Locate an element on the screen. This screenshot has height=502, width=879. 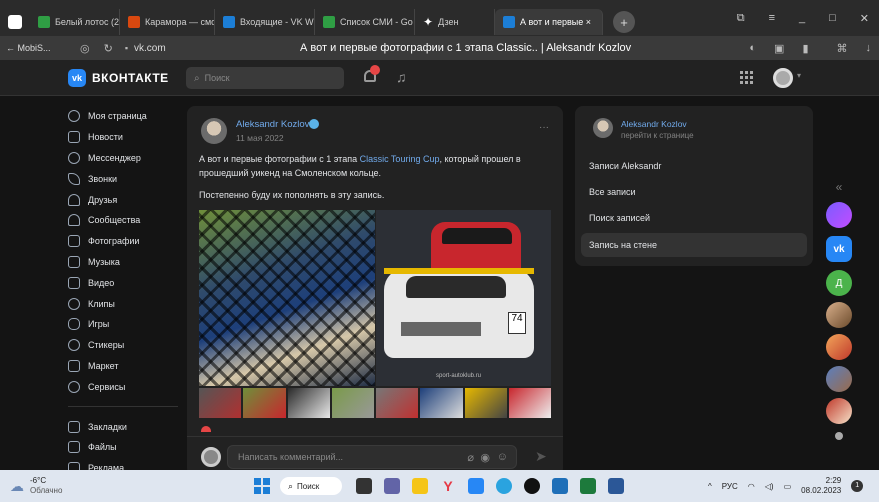
side-author-subtitle: перейти к странице is located at coordinates (657, 135).